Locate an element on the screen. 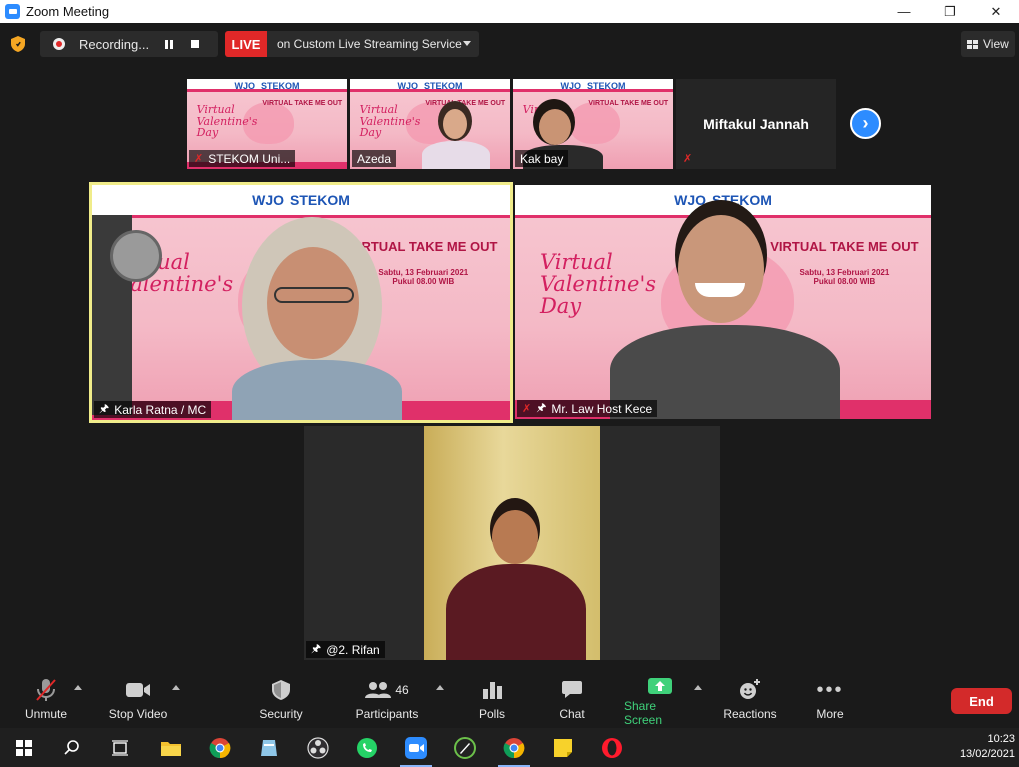 This screenshot has height=767, width=1019. video-tile-rifan: 🖈 @2. Rifan is located at coordinates (512, 543).